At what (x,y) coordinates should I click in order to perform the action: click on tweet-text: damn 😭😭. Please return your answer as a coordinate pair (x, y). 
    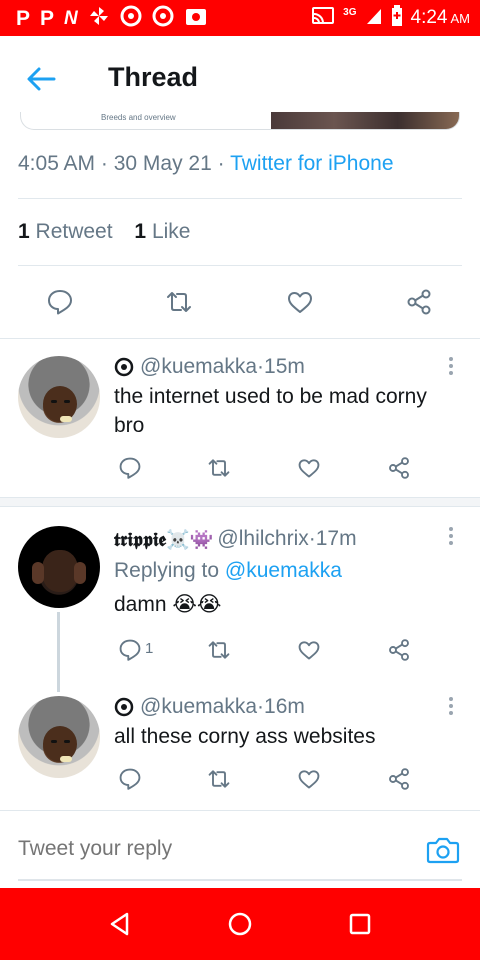
    Looking at the image, I should click on (168, 604).